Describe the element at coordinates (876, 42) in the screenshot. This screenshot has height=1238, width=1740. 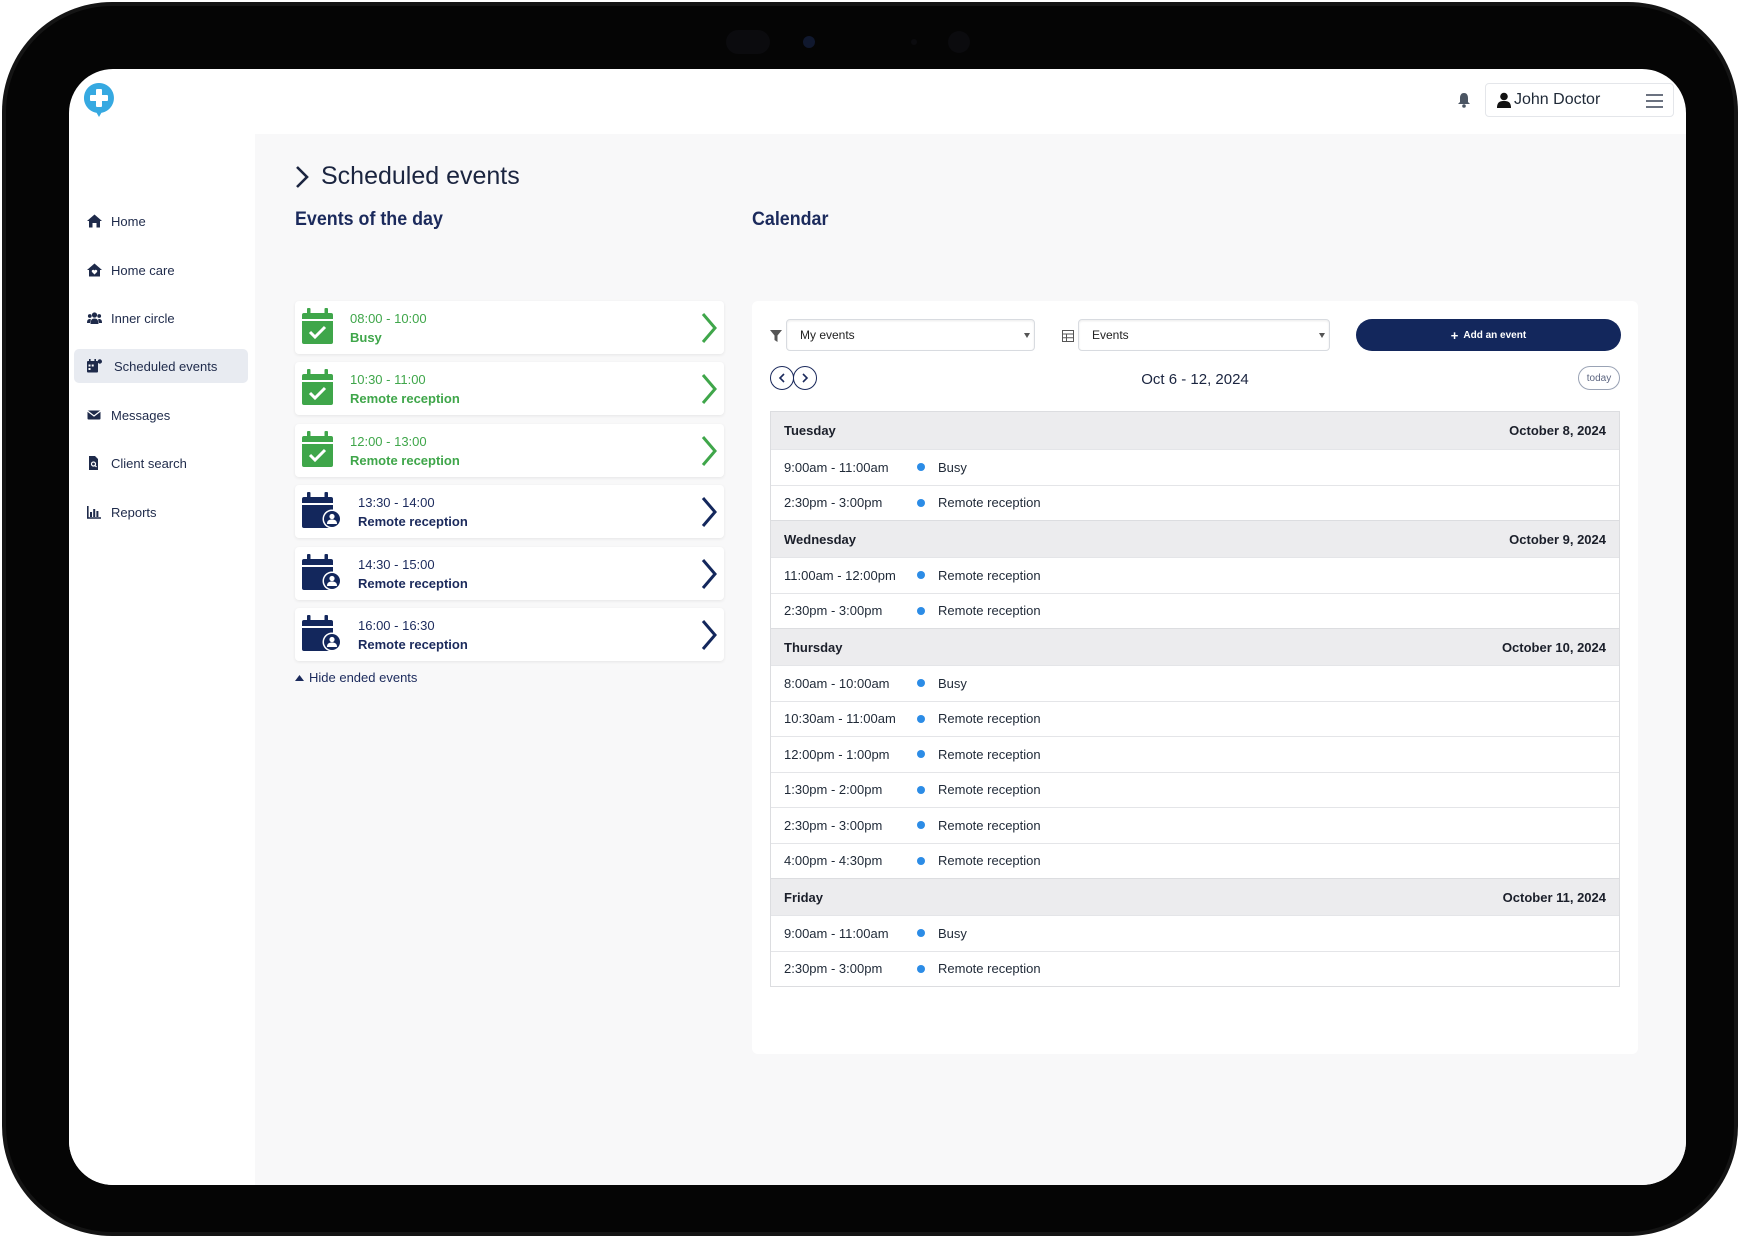
I see `camera-housing` at that location.